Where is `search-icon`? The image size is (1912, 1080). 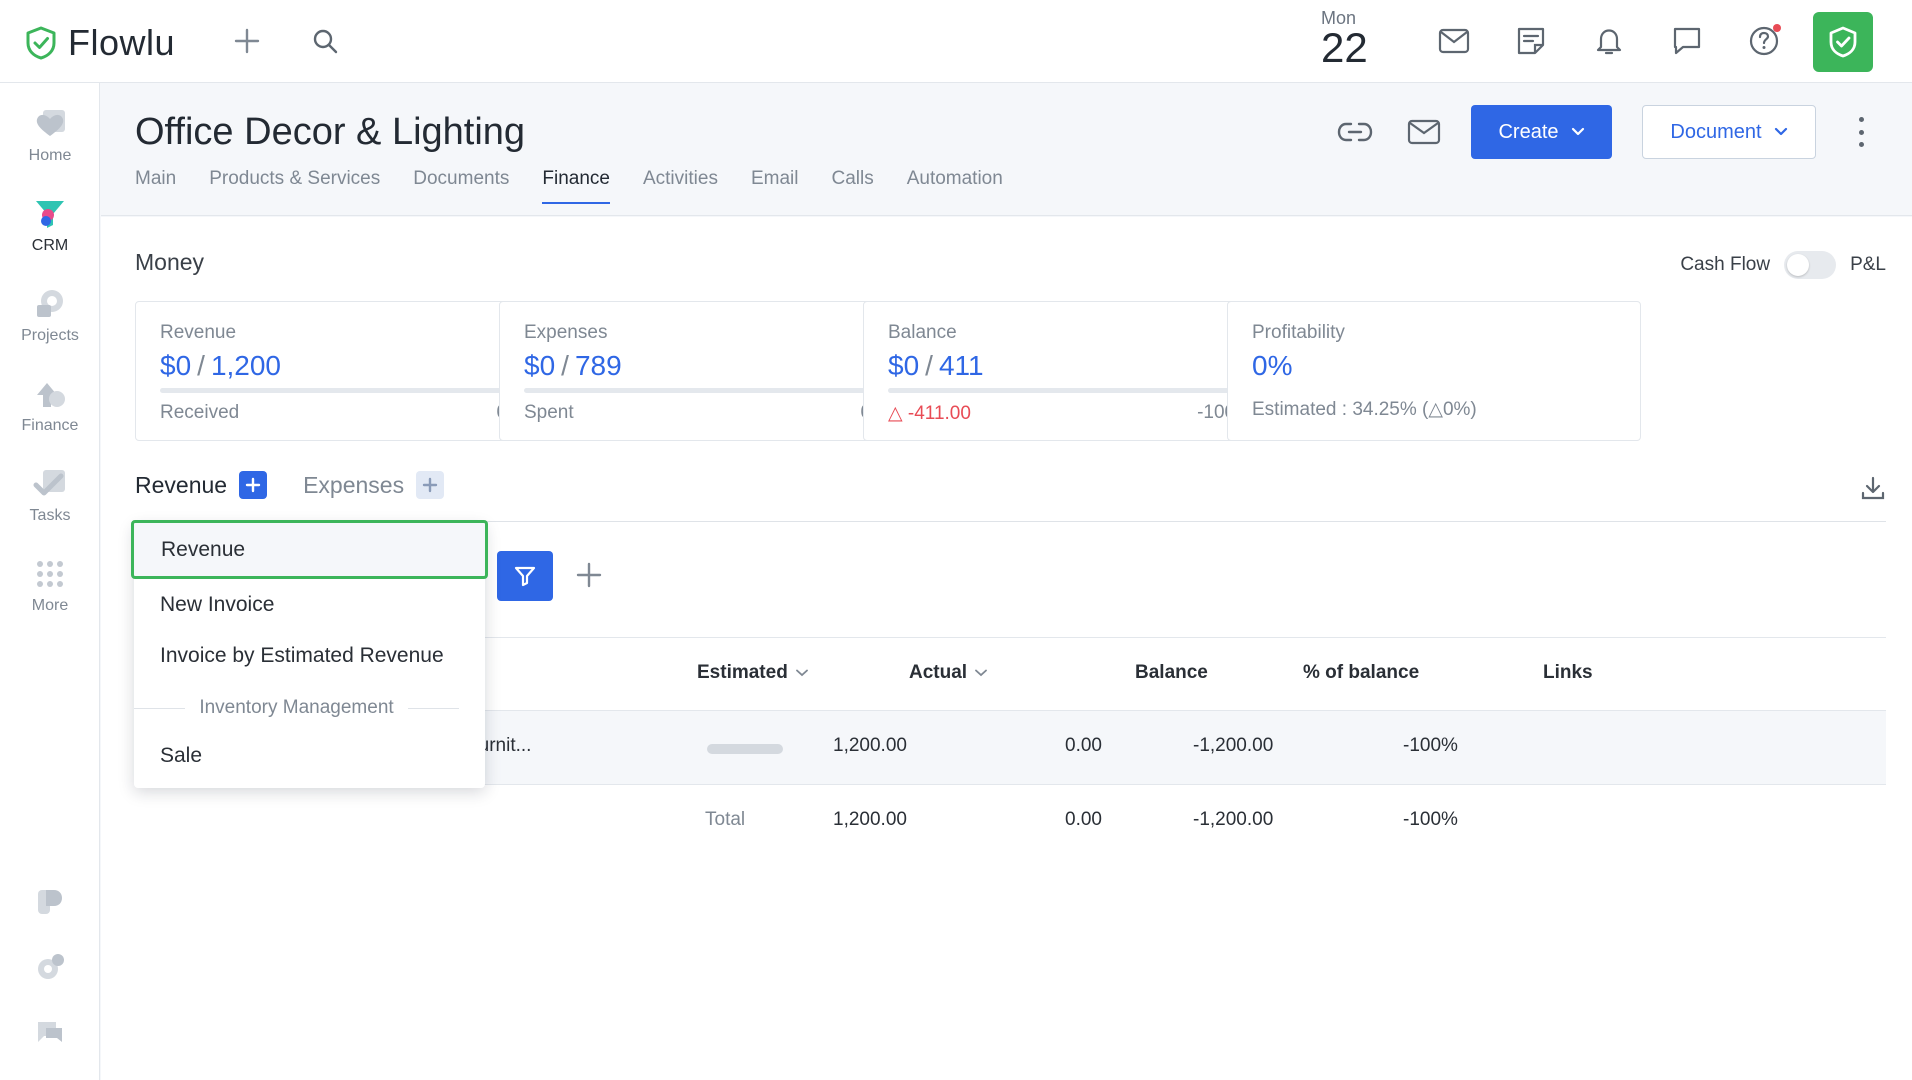
search-icon is located at coordinates (325, 41).